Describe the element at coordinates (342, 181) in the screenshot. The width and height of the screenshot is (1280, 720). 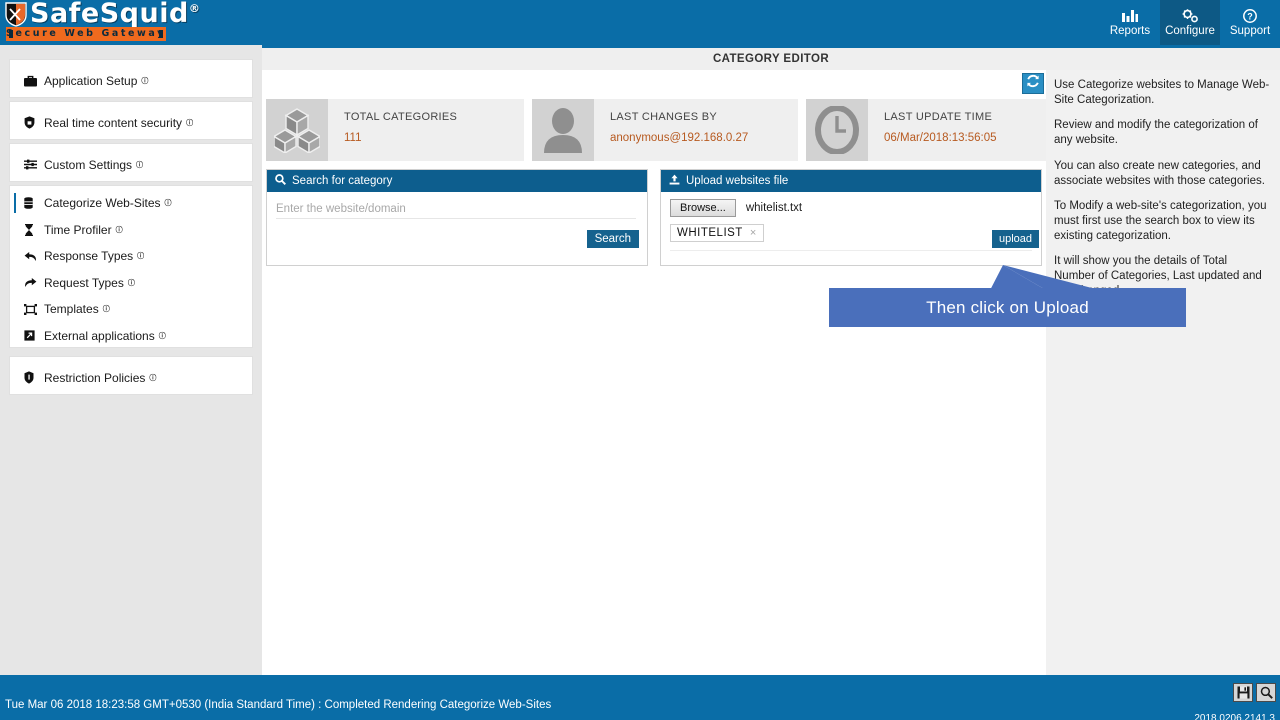
I see `search-panel-title: Search for category` at that location.